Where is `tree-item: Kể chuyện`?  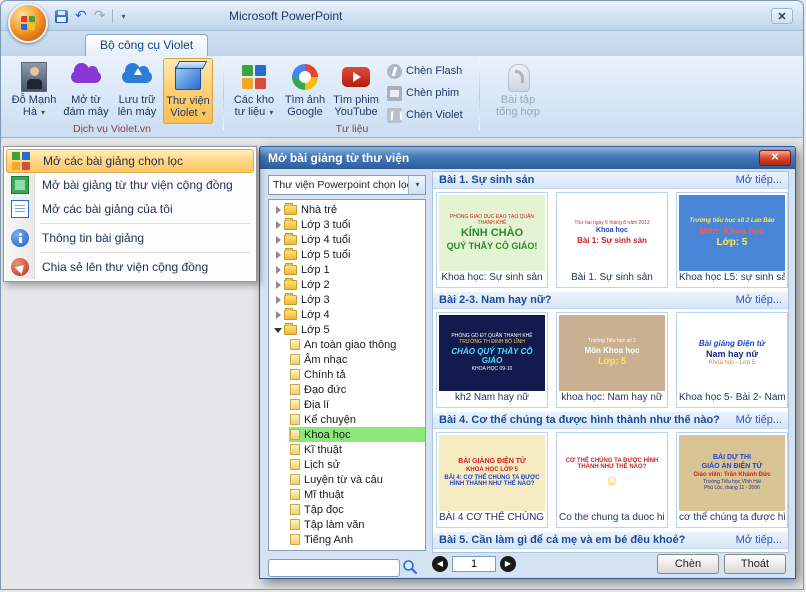 tree-item: Kể chuyện is located at coordinates (347, 419).